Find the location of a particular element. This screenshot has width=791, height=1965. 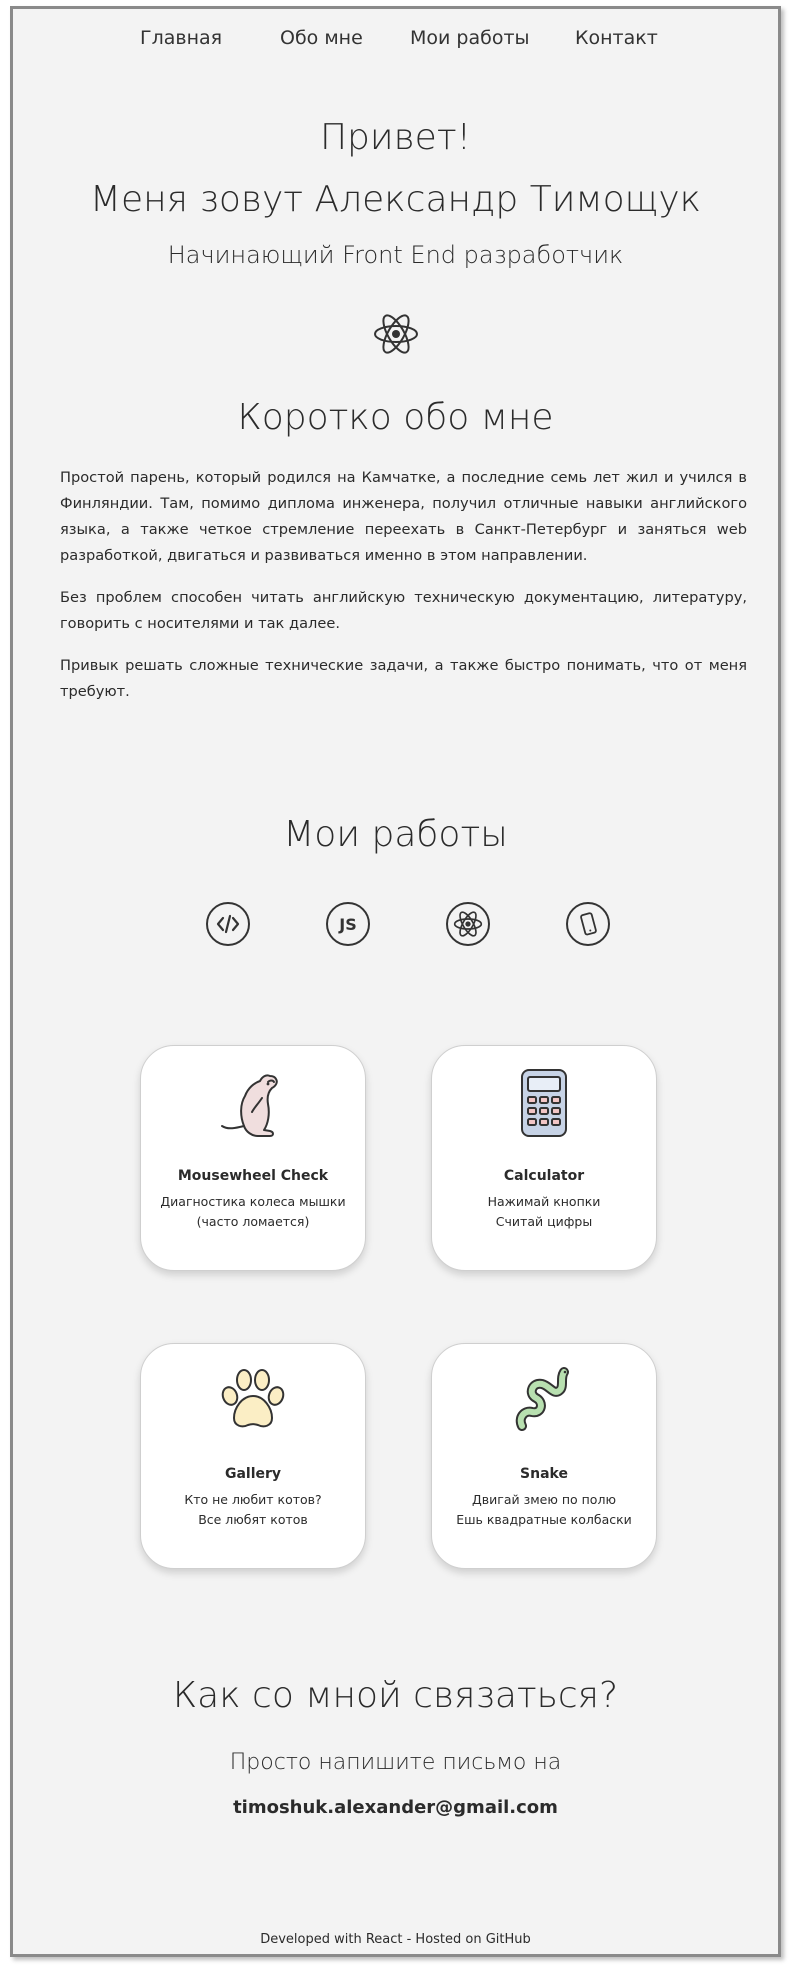

hero-greeting: Привет! is located at coordinates (395, 137).